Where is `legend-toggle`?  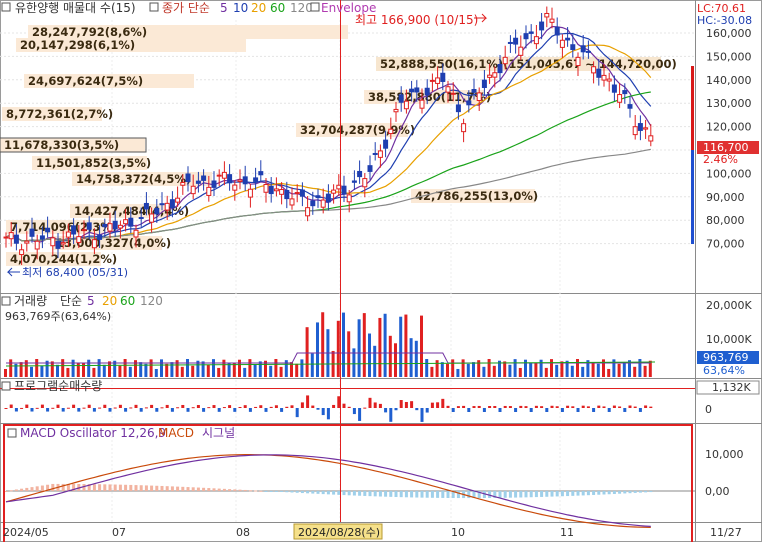 legend-toggle is located at coordinates (6, 7).